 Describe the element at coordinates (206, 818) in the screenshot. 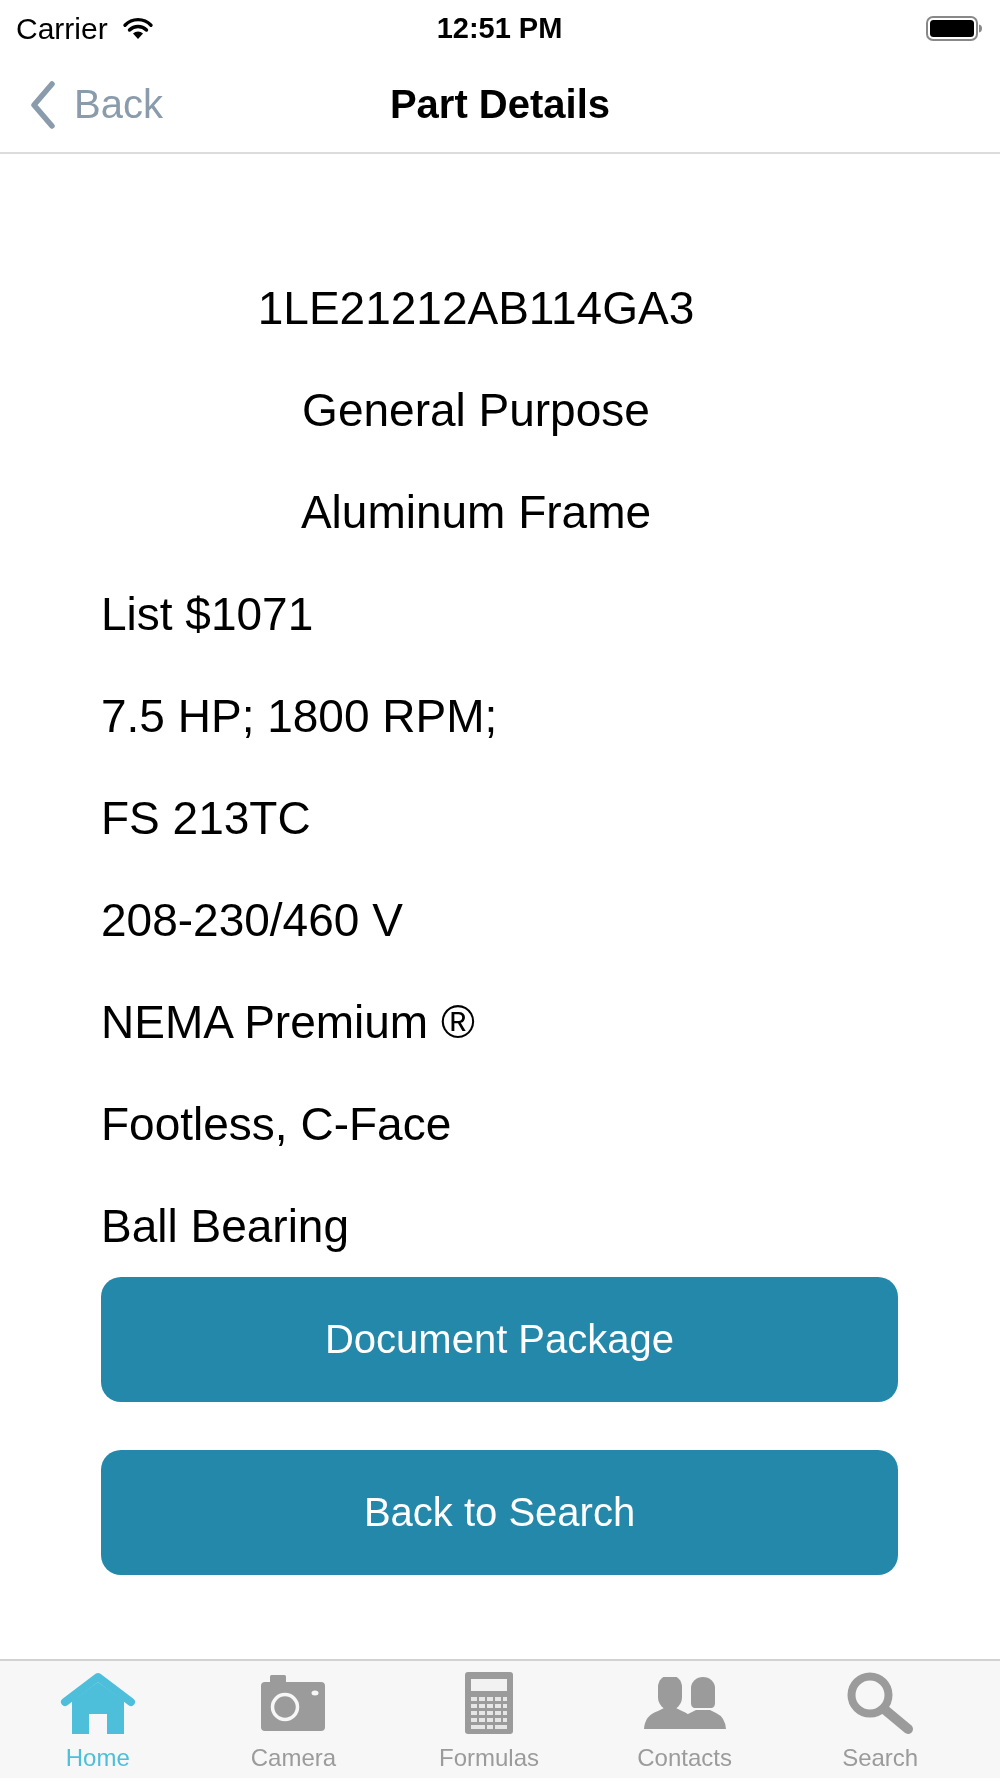

I see `spec-line: FS 213TC` at that location.